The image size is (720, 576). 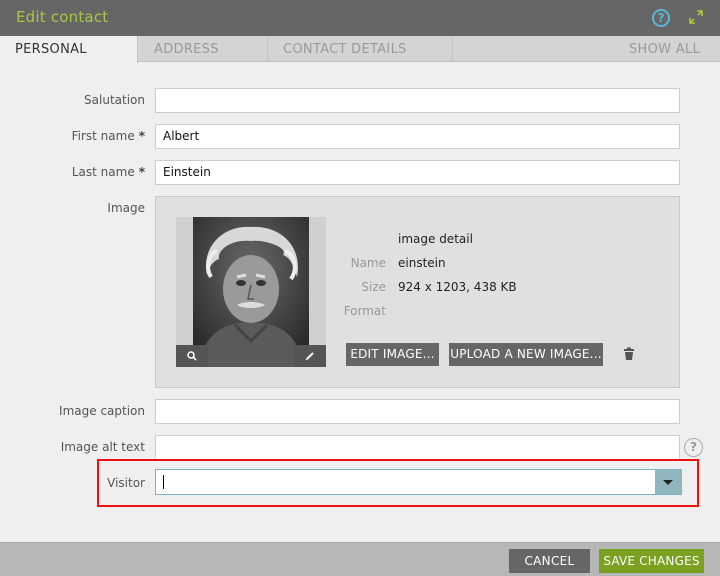 I want to click on image-thumbnail-frame, so click(x=251, y=292).